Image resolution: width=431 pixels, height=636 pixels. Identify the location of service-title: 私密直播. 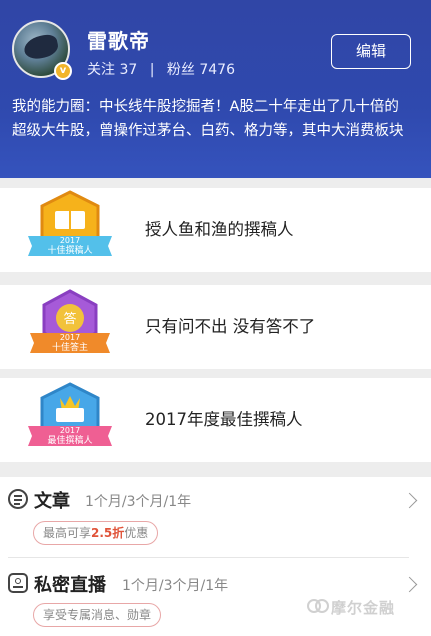
(70, 585).